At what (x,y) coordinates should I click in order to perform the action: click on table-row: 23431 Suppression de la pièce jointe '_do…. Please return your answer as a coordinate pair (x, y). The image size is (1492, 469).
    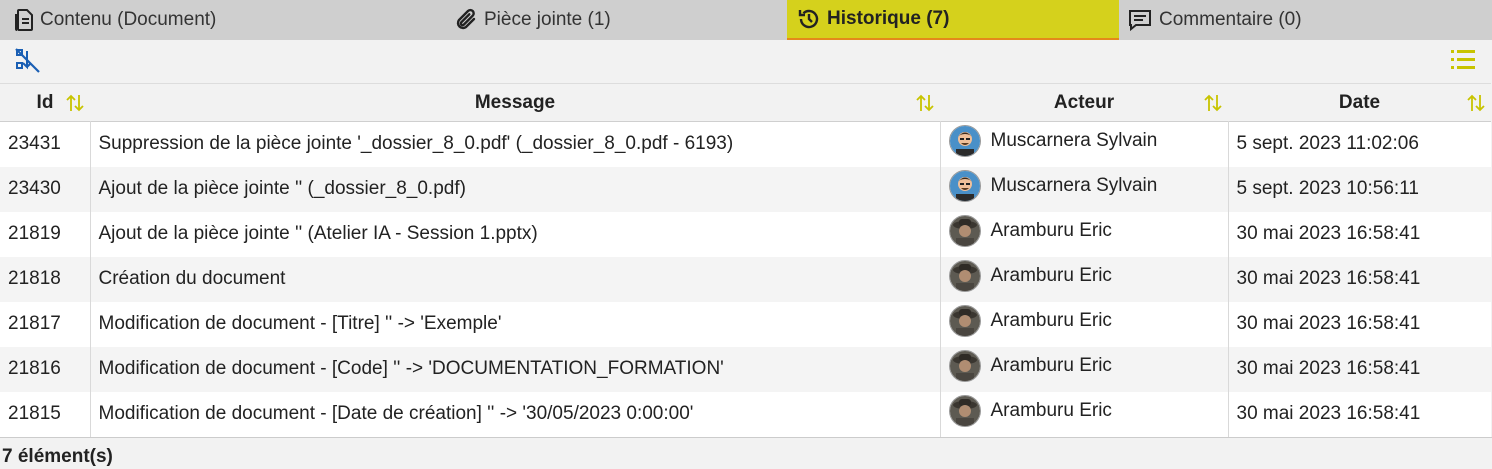
    Looking at the image, I should click on (745, 144).